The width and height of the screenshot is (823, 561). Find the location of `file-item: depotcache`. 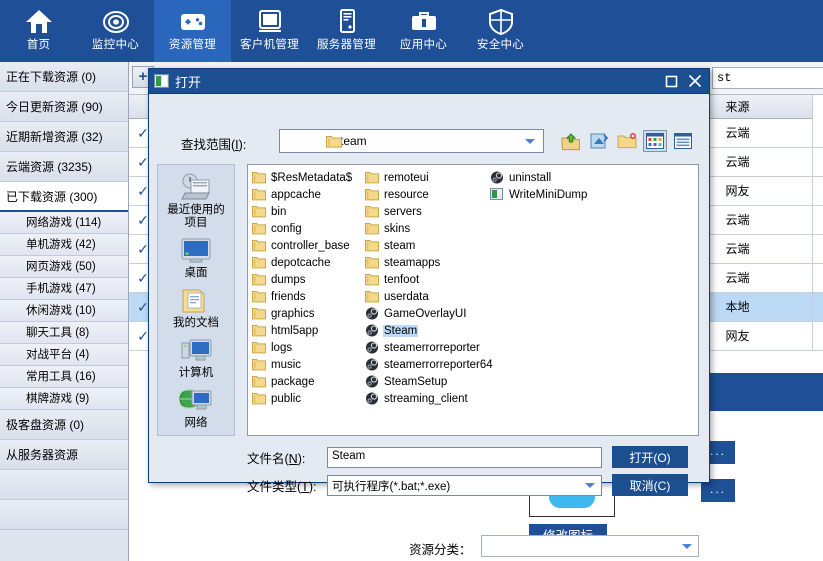

file-item: depotcache is located at coordinates (308, 262).